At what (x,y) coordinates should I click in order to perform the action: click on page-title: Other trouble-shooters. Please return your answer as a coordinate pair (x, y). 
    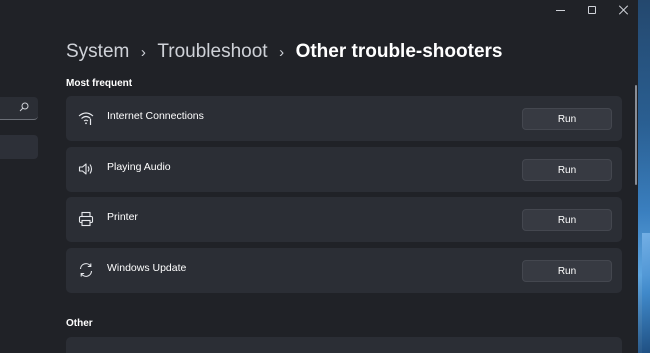
    Looking at the image, I should click on (399, 51).